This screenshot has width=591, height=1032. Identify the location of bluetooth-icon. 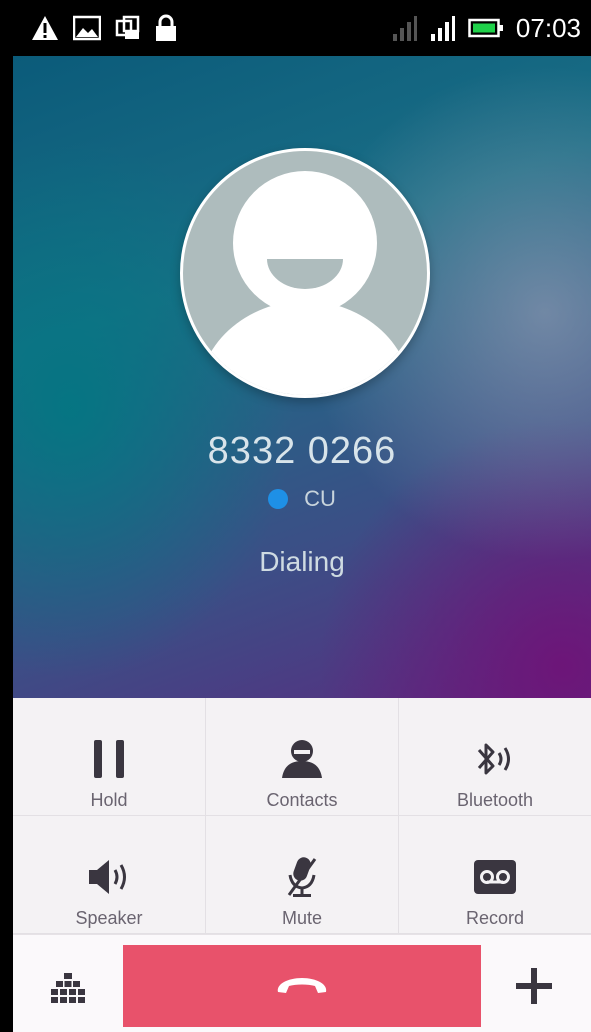
(493, 759).